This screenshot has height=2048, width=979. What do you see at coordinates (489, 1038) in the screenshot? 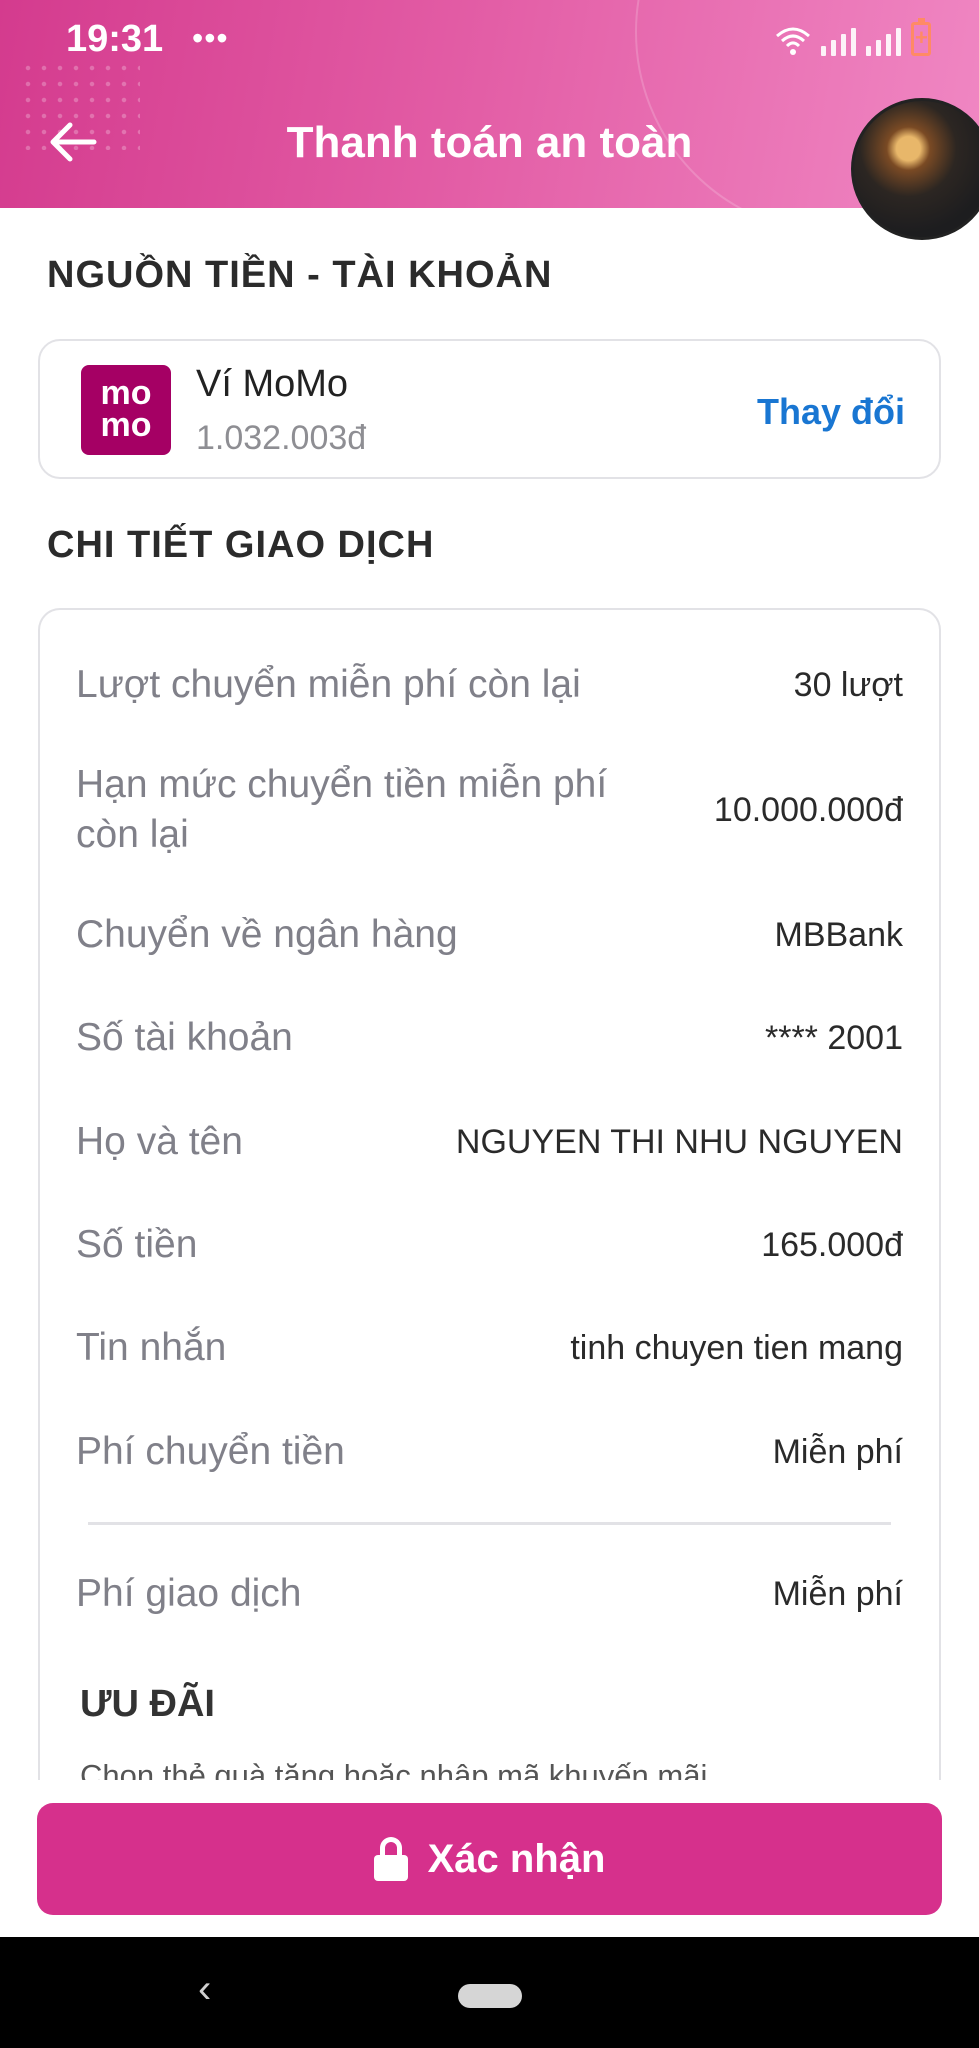
I see `detail-row-account-number: Số tài khoản **** 2001` at bounding box center [489, 1038].